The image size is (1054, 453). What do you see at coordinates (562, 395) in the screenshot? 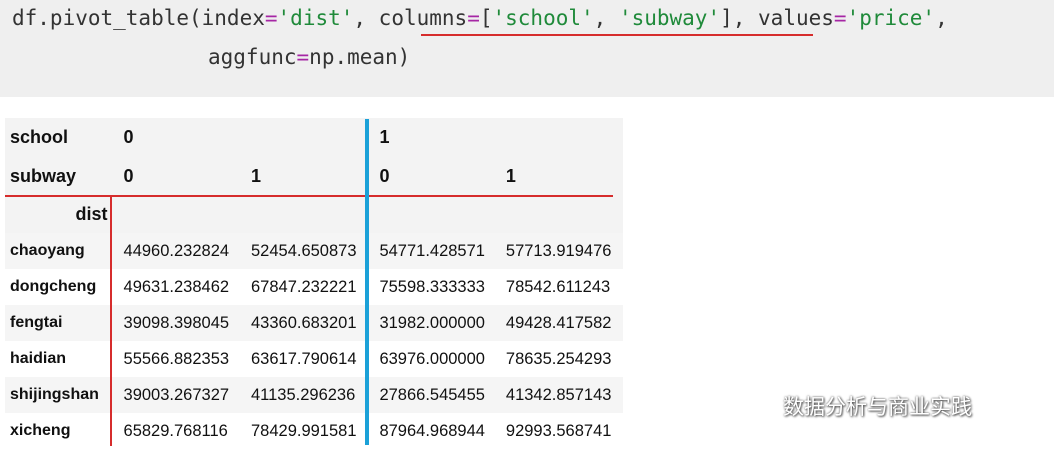
I see `table-cell: 41342.857143` at bounding box center [562, 395].